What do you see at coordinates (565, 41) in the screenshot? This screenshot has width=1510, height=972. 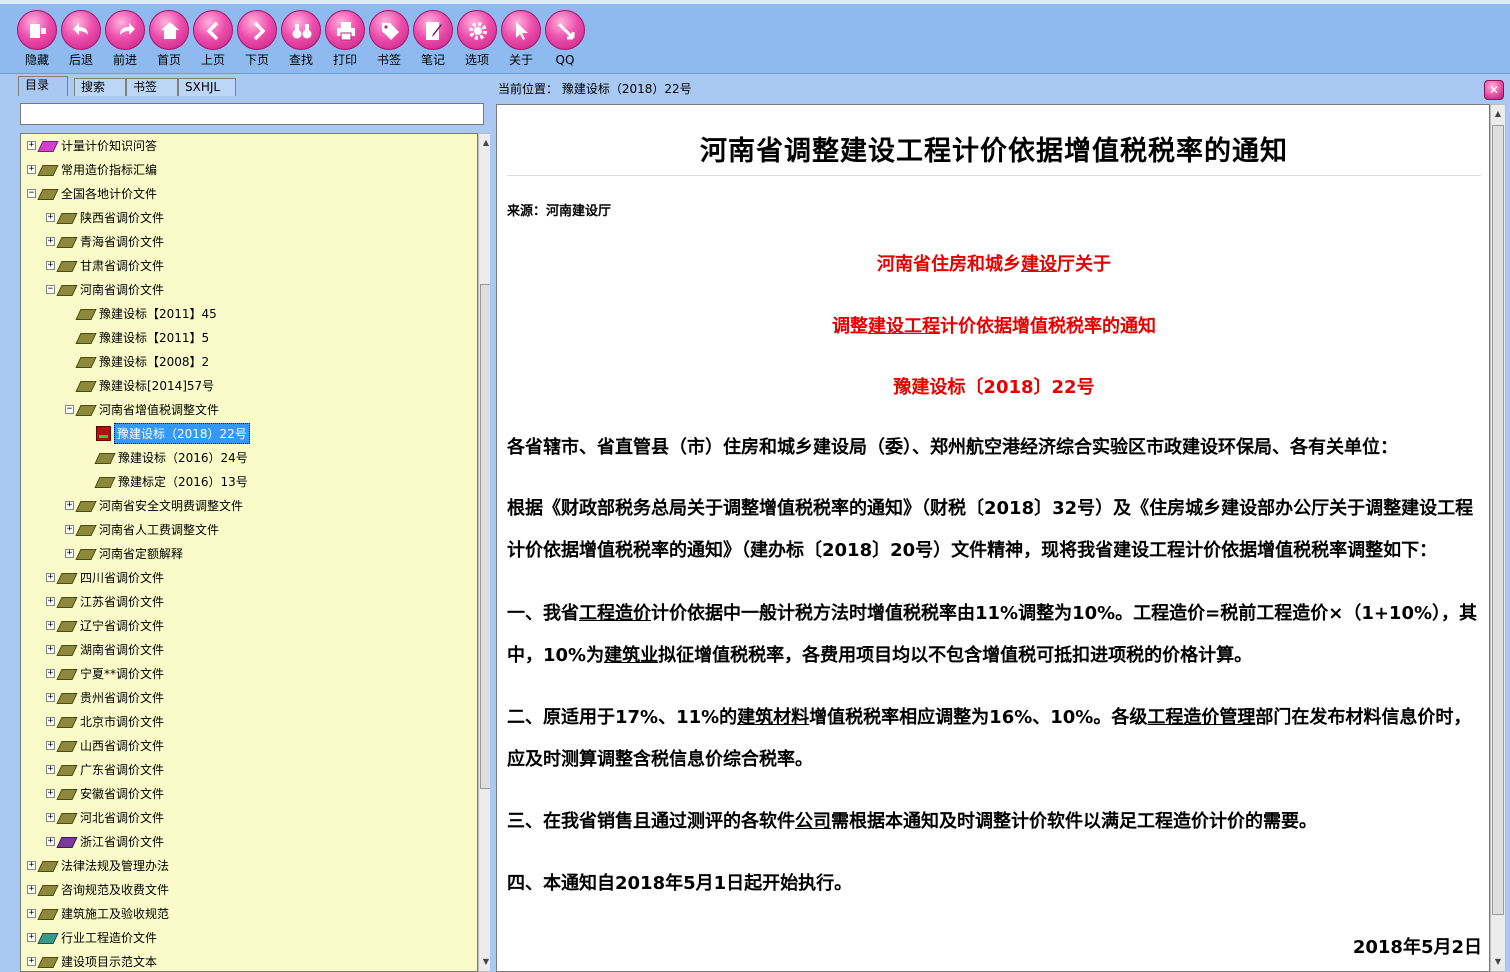 I see `qq-button: QQ` at bounding box center [565, 41].